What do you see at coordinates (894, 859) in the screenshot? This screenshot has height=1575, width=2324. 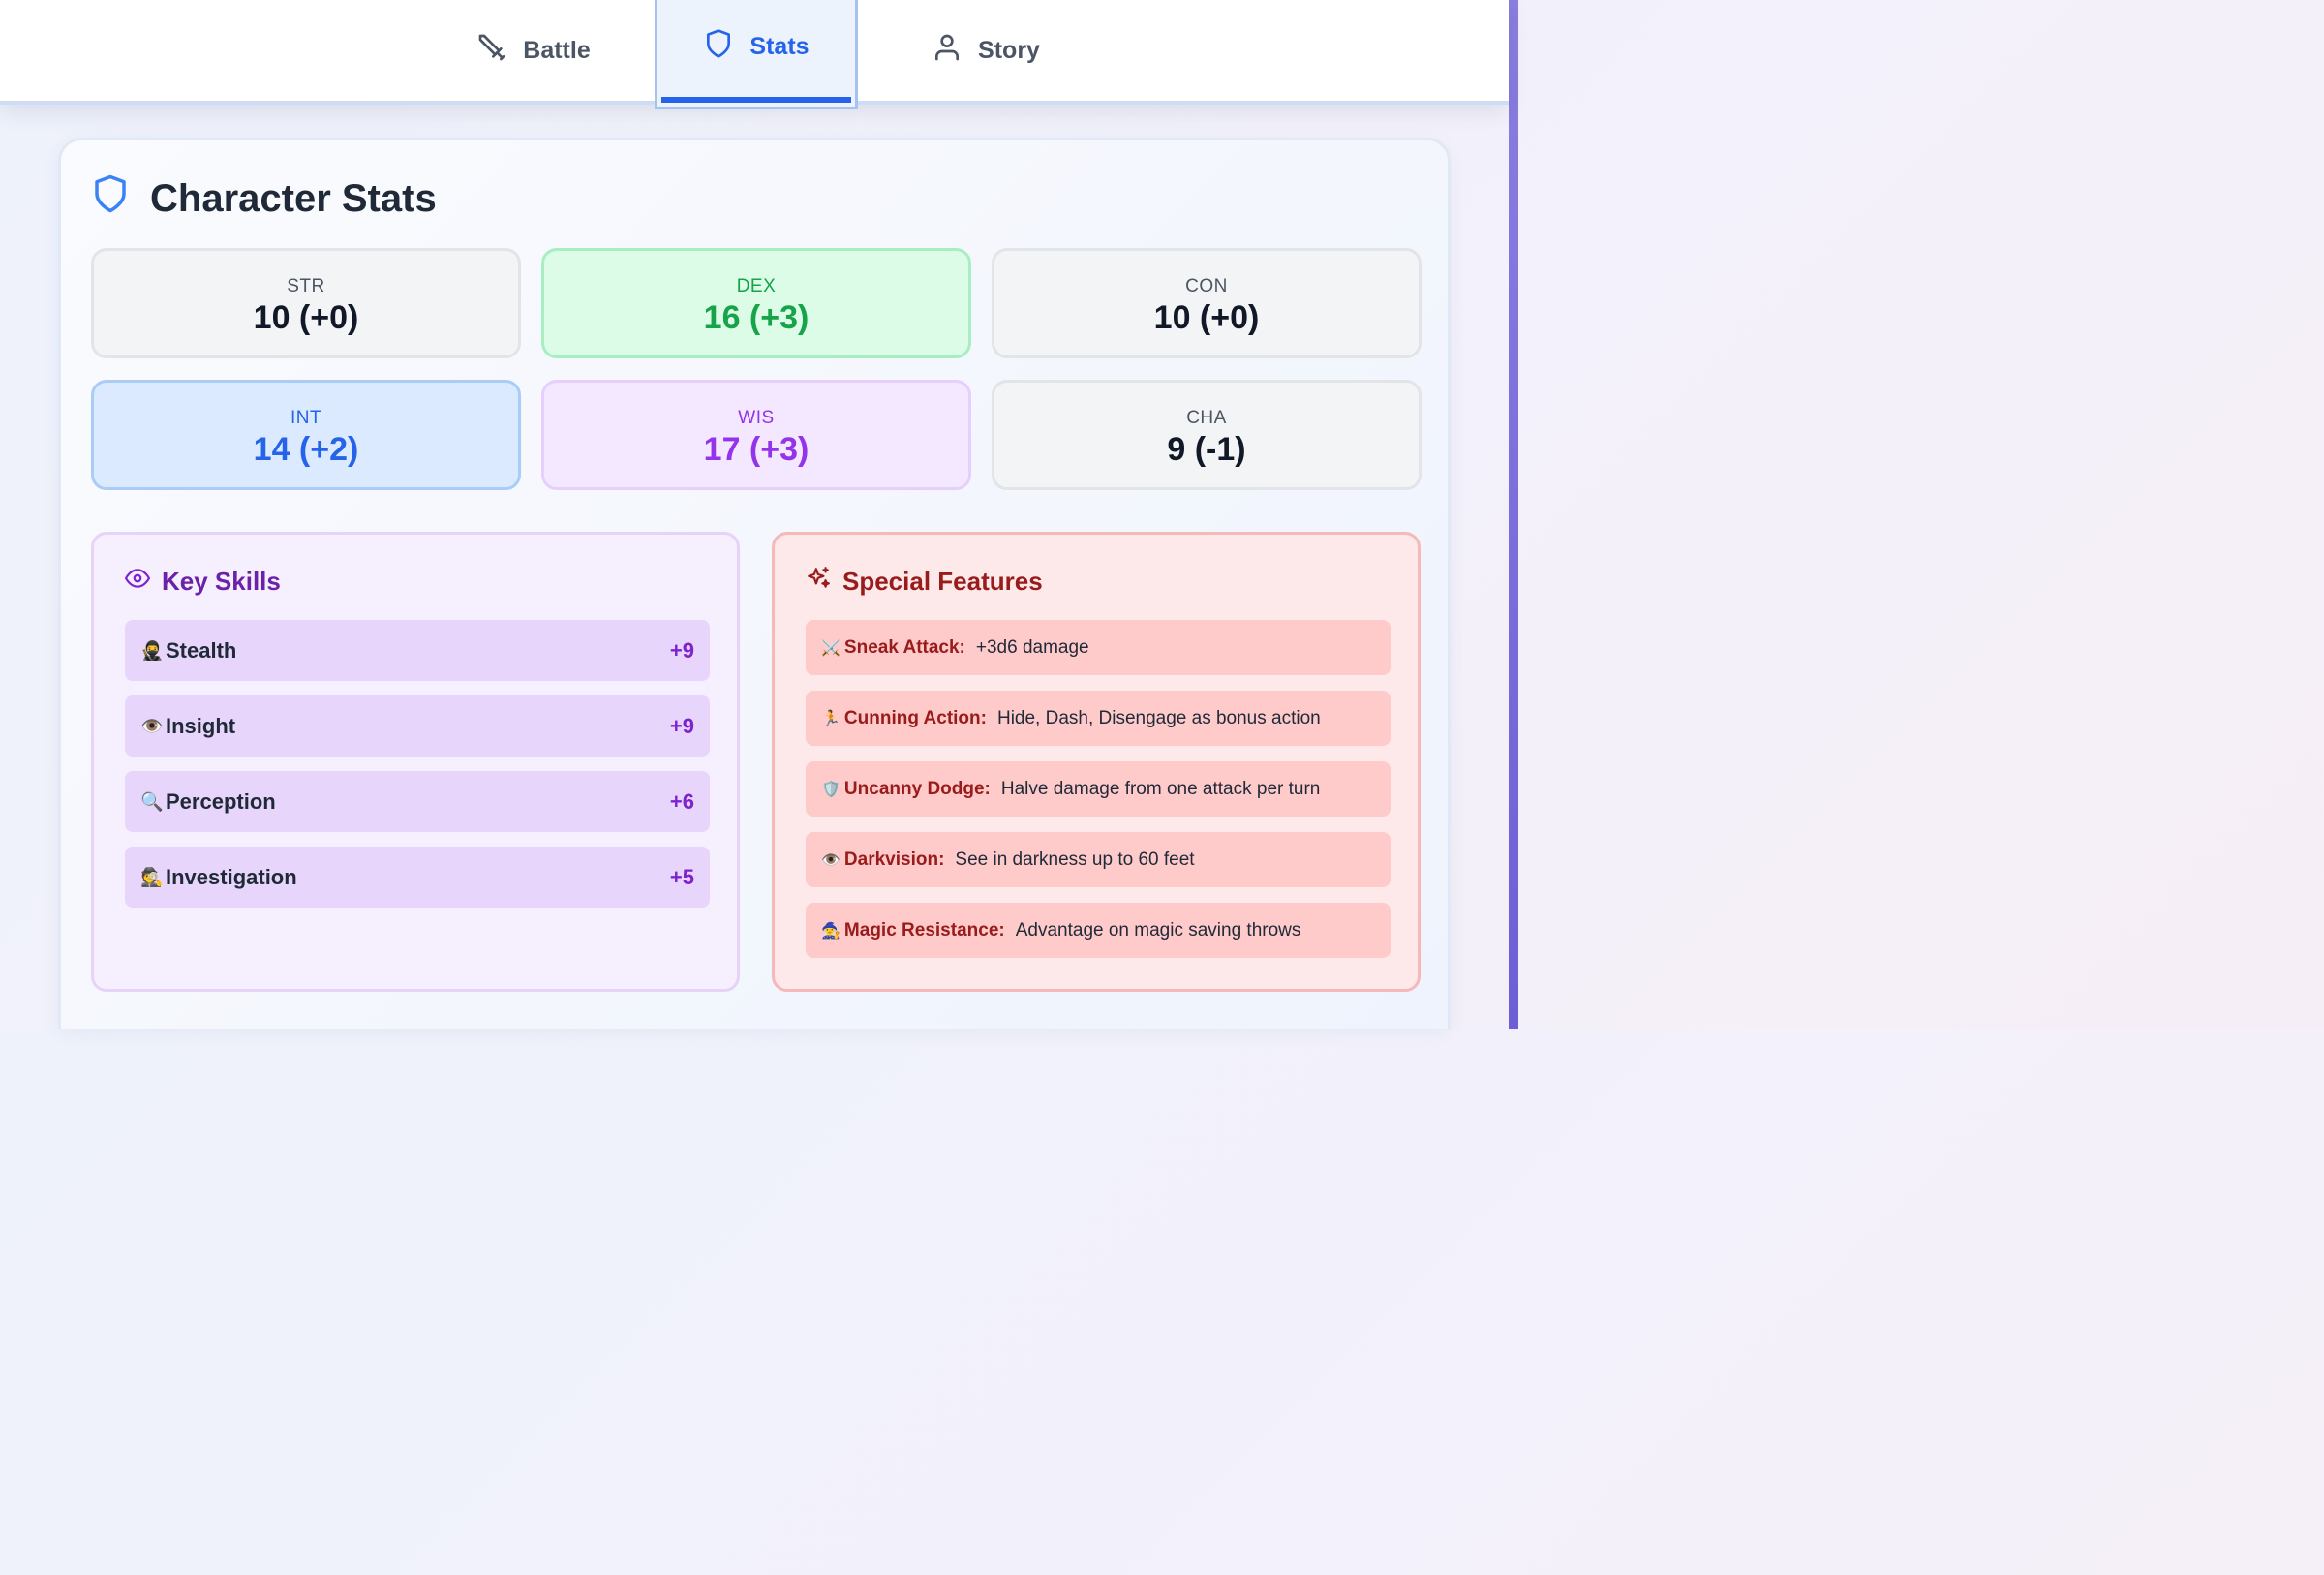 I see `feature-name: Darkvision:` at bounding box center [894, 859].